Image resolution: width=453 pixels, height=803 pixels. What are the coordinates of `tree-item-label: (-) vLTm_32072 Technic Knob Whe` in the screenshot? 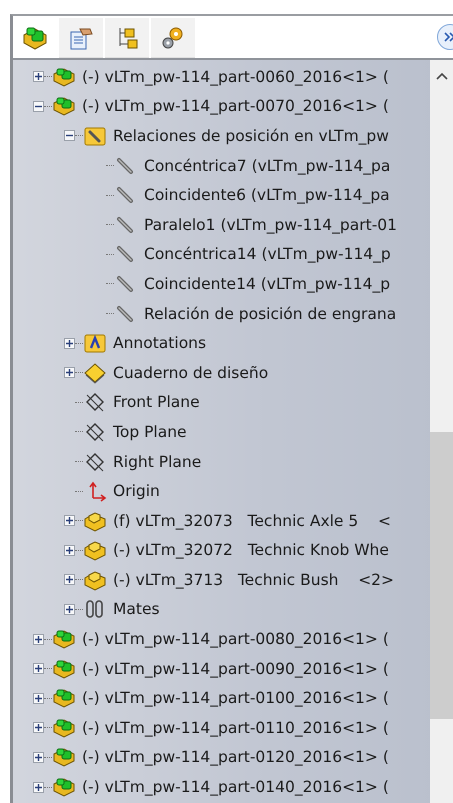 It's located at (251, 550).